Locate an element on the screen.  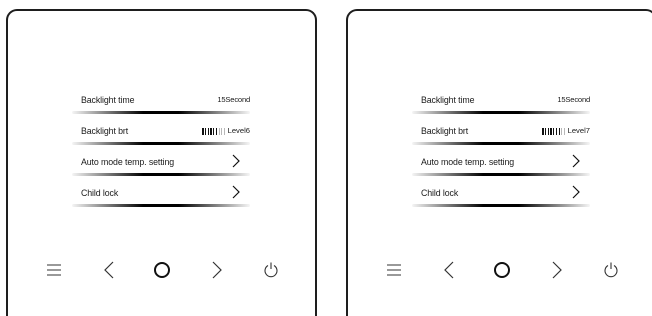
menu-item-backlight-brightness: Backlight brt Level6 is located at coordinates (161, 136).